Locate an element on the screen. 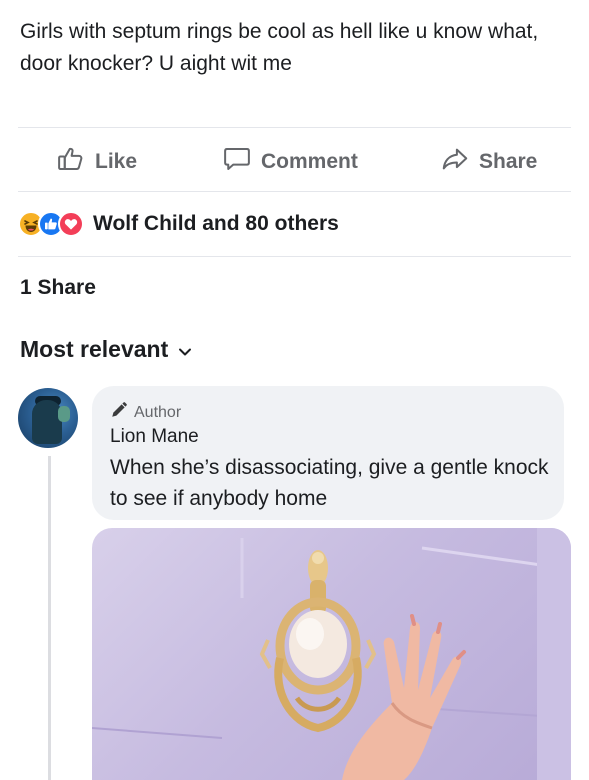 The width and height of the screenshot is (589, 780). author-badge: Author is located at coordinates (145, 412).